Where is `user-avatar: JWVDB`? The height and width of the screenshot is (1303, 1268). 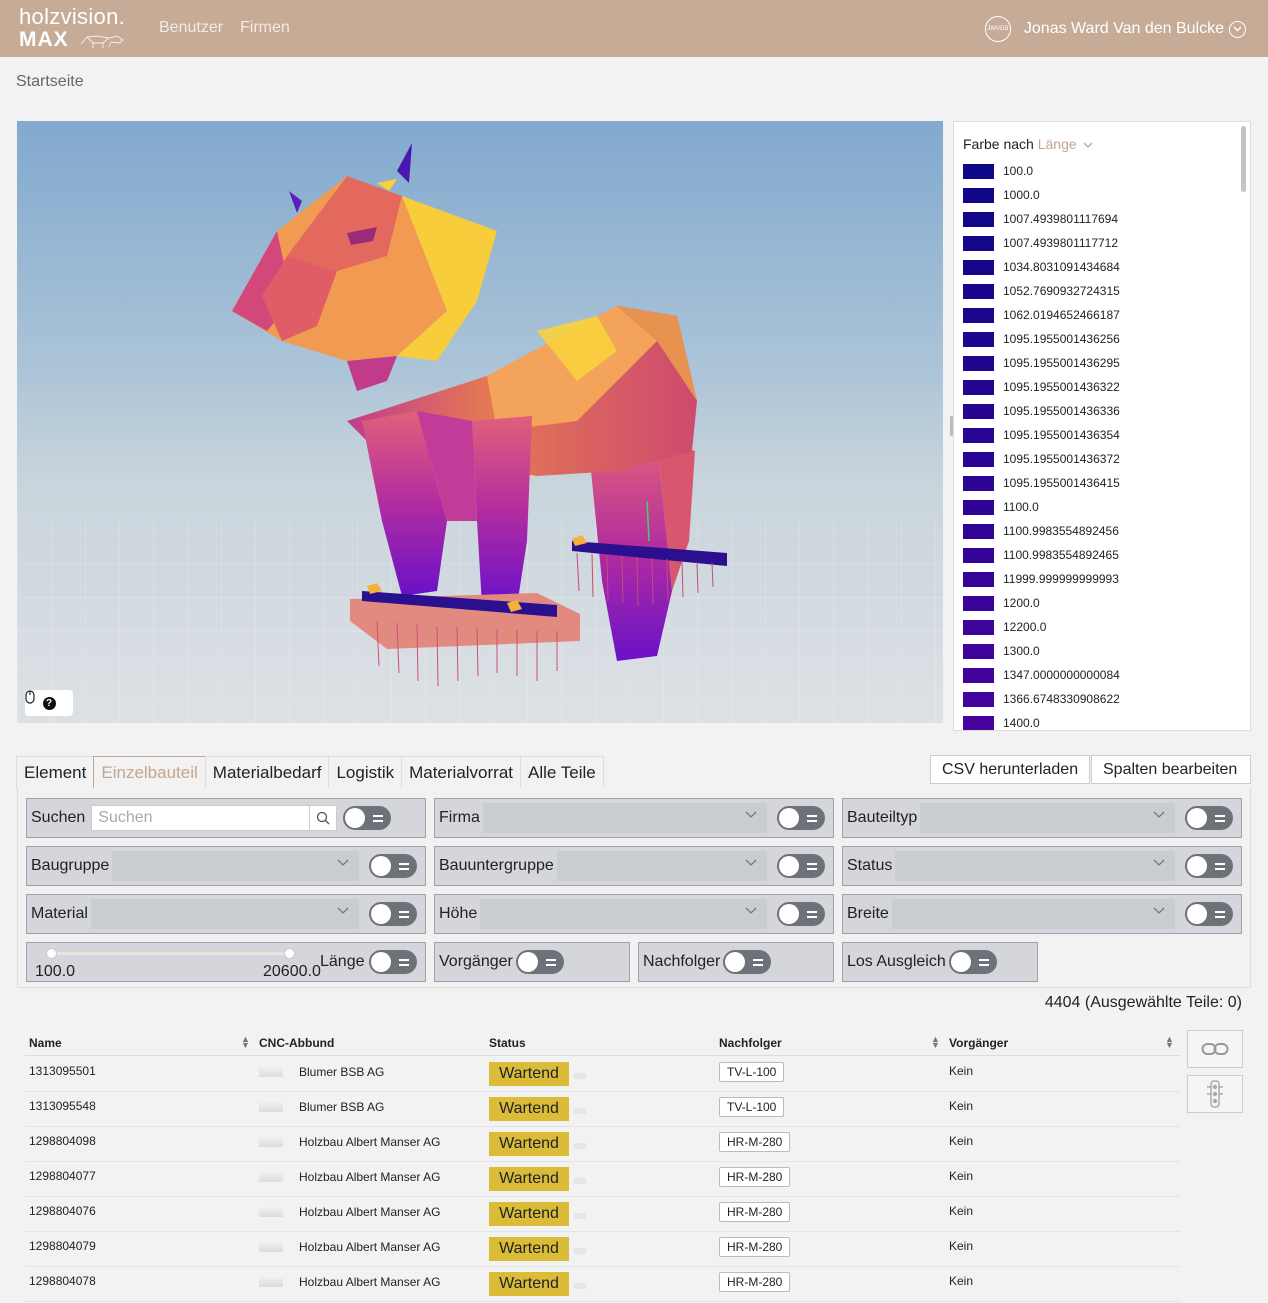 user-avatar: JWVDB is located at coordinates (997, 29).